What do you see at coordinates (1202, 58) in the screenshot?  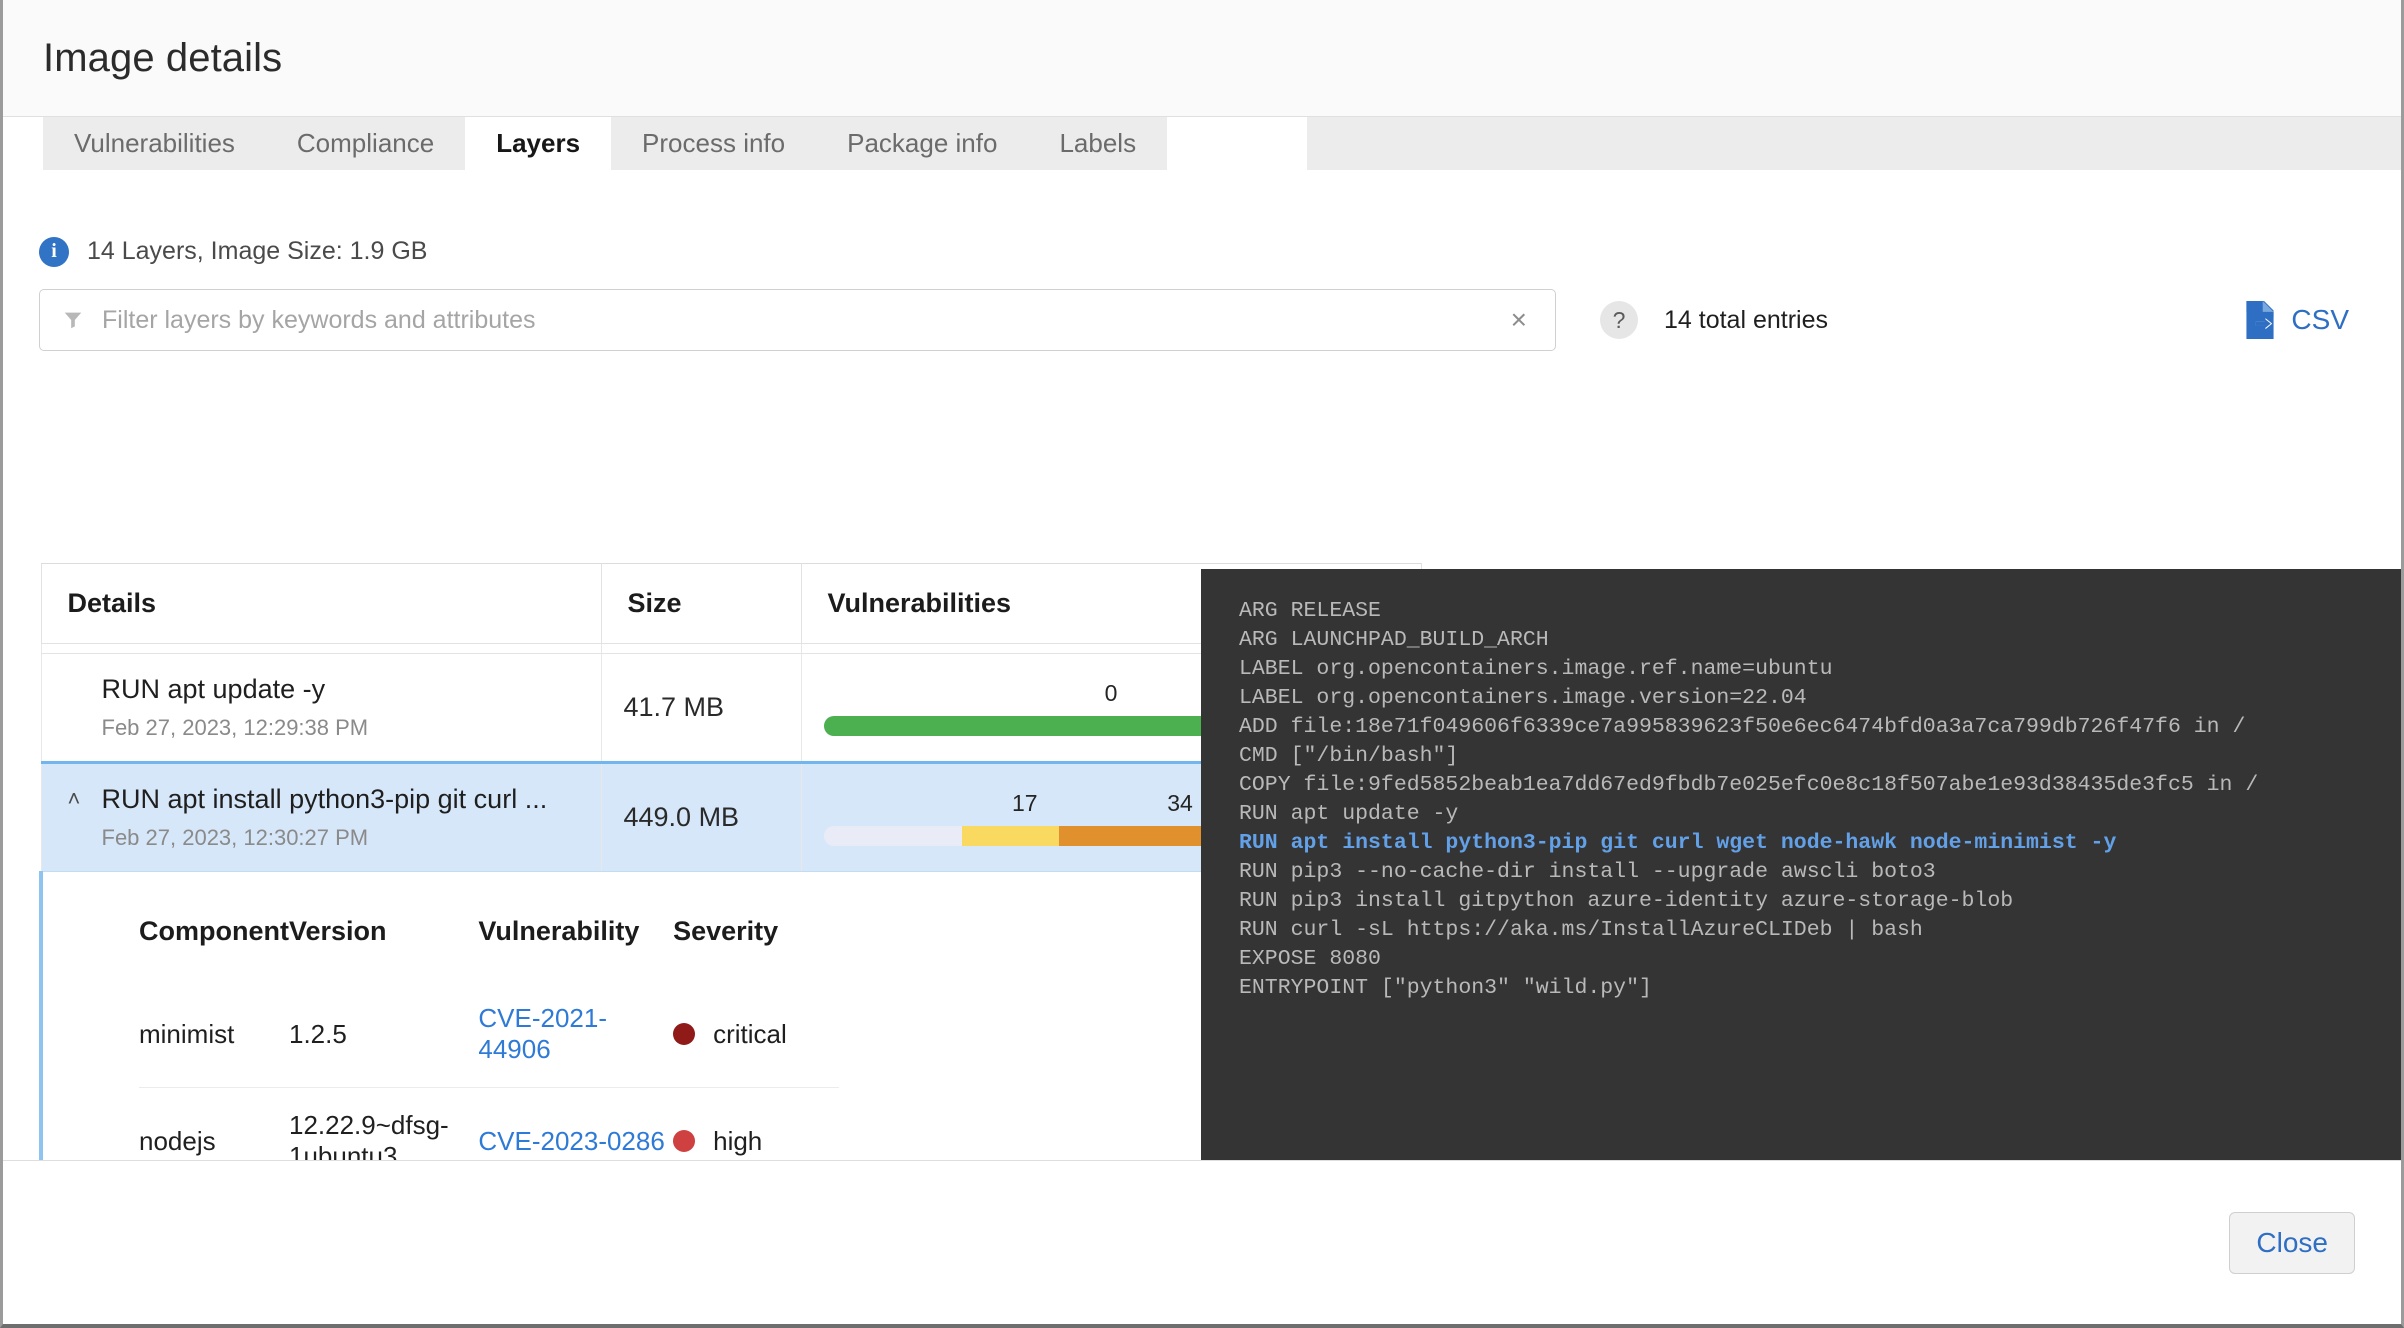 I see `dialog-header: Image details` at bounding box center [1202, 58].